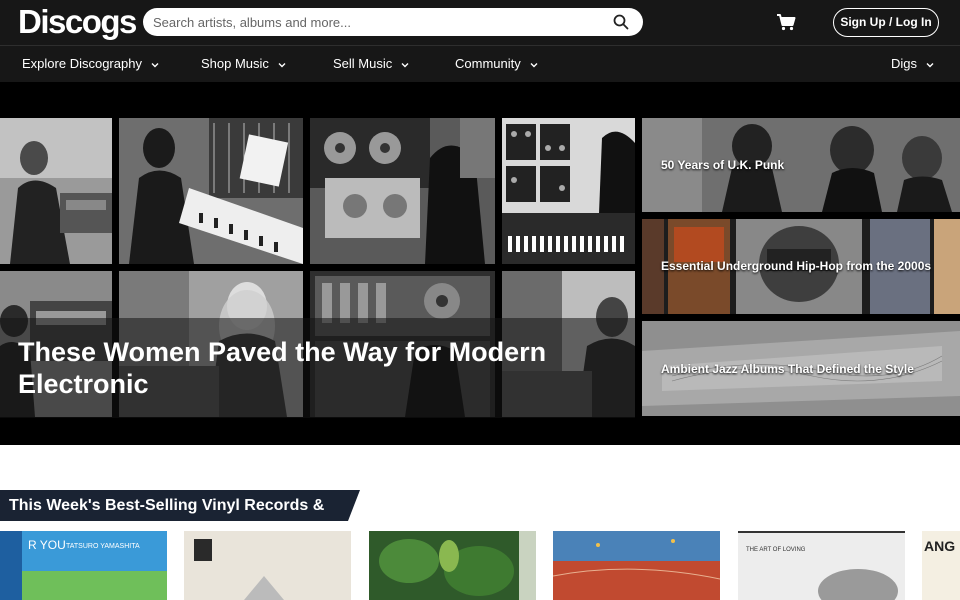 The height and width of the screenshot is (600, 960). What do you see at coordinates (821, 565) in the screenshot?
I see `record-cover: THE ART OF LOVING` at bounding box center [821, 565].